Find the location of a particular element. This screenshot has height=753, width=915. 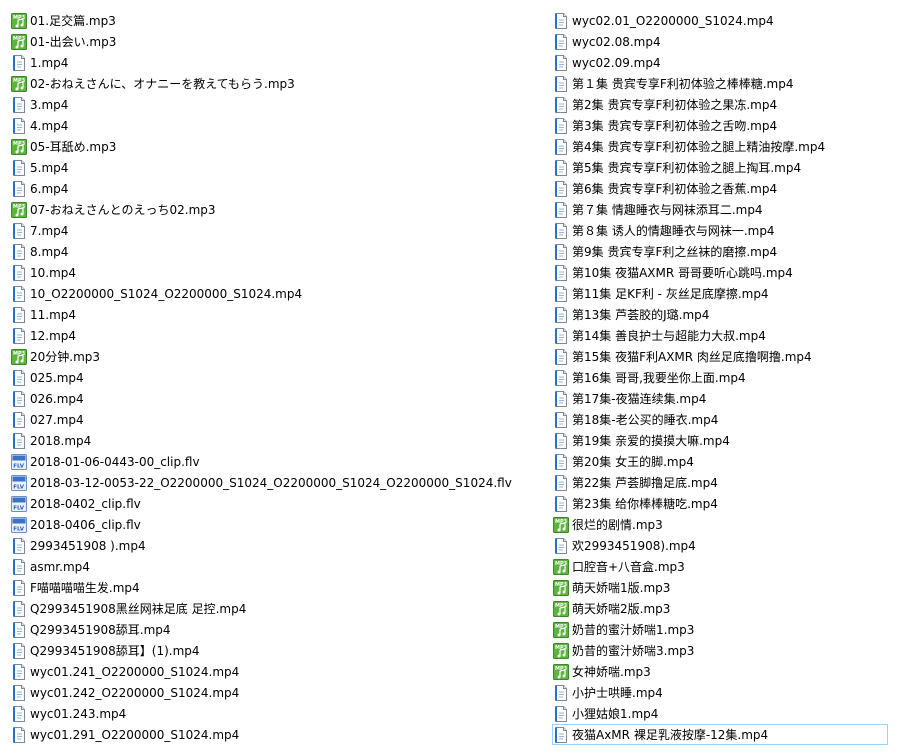

file-item: MP3 很烂的剧情.mp3 is located at coordinates (727, 524).